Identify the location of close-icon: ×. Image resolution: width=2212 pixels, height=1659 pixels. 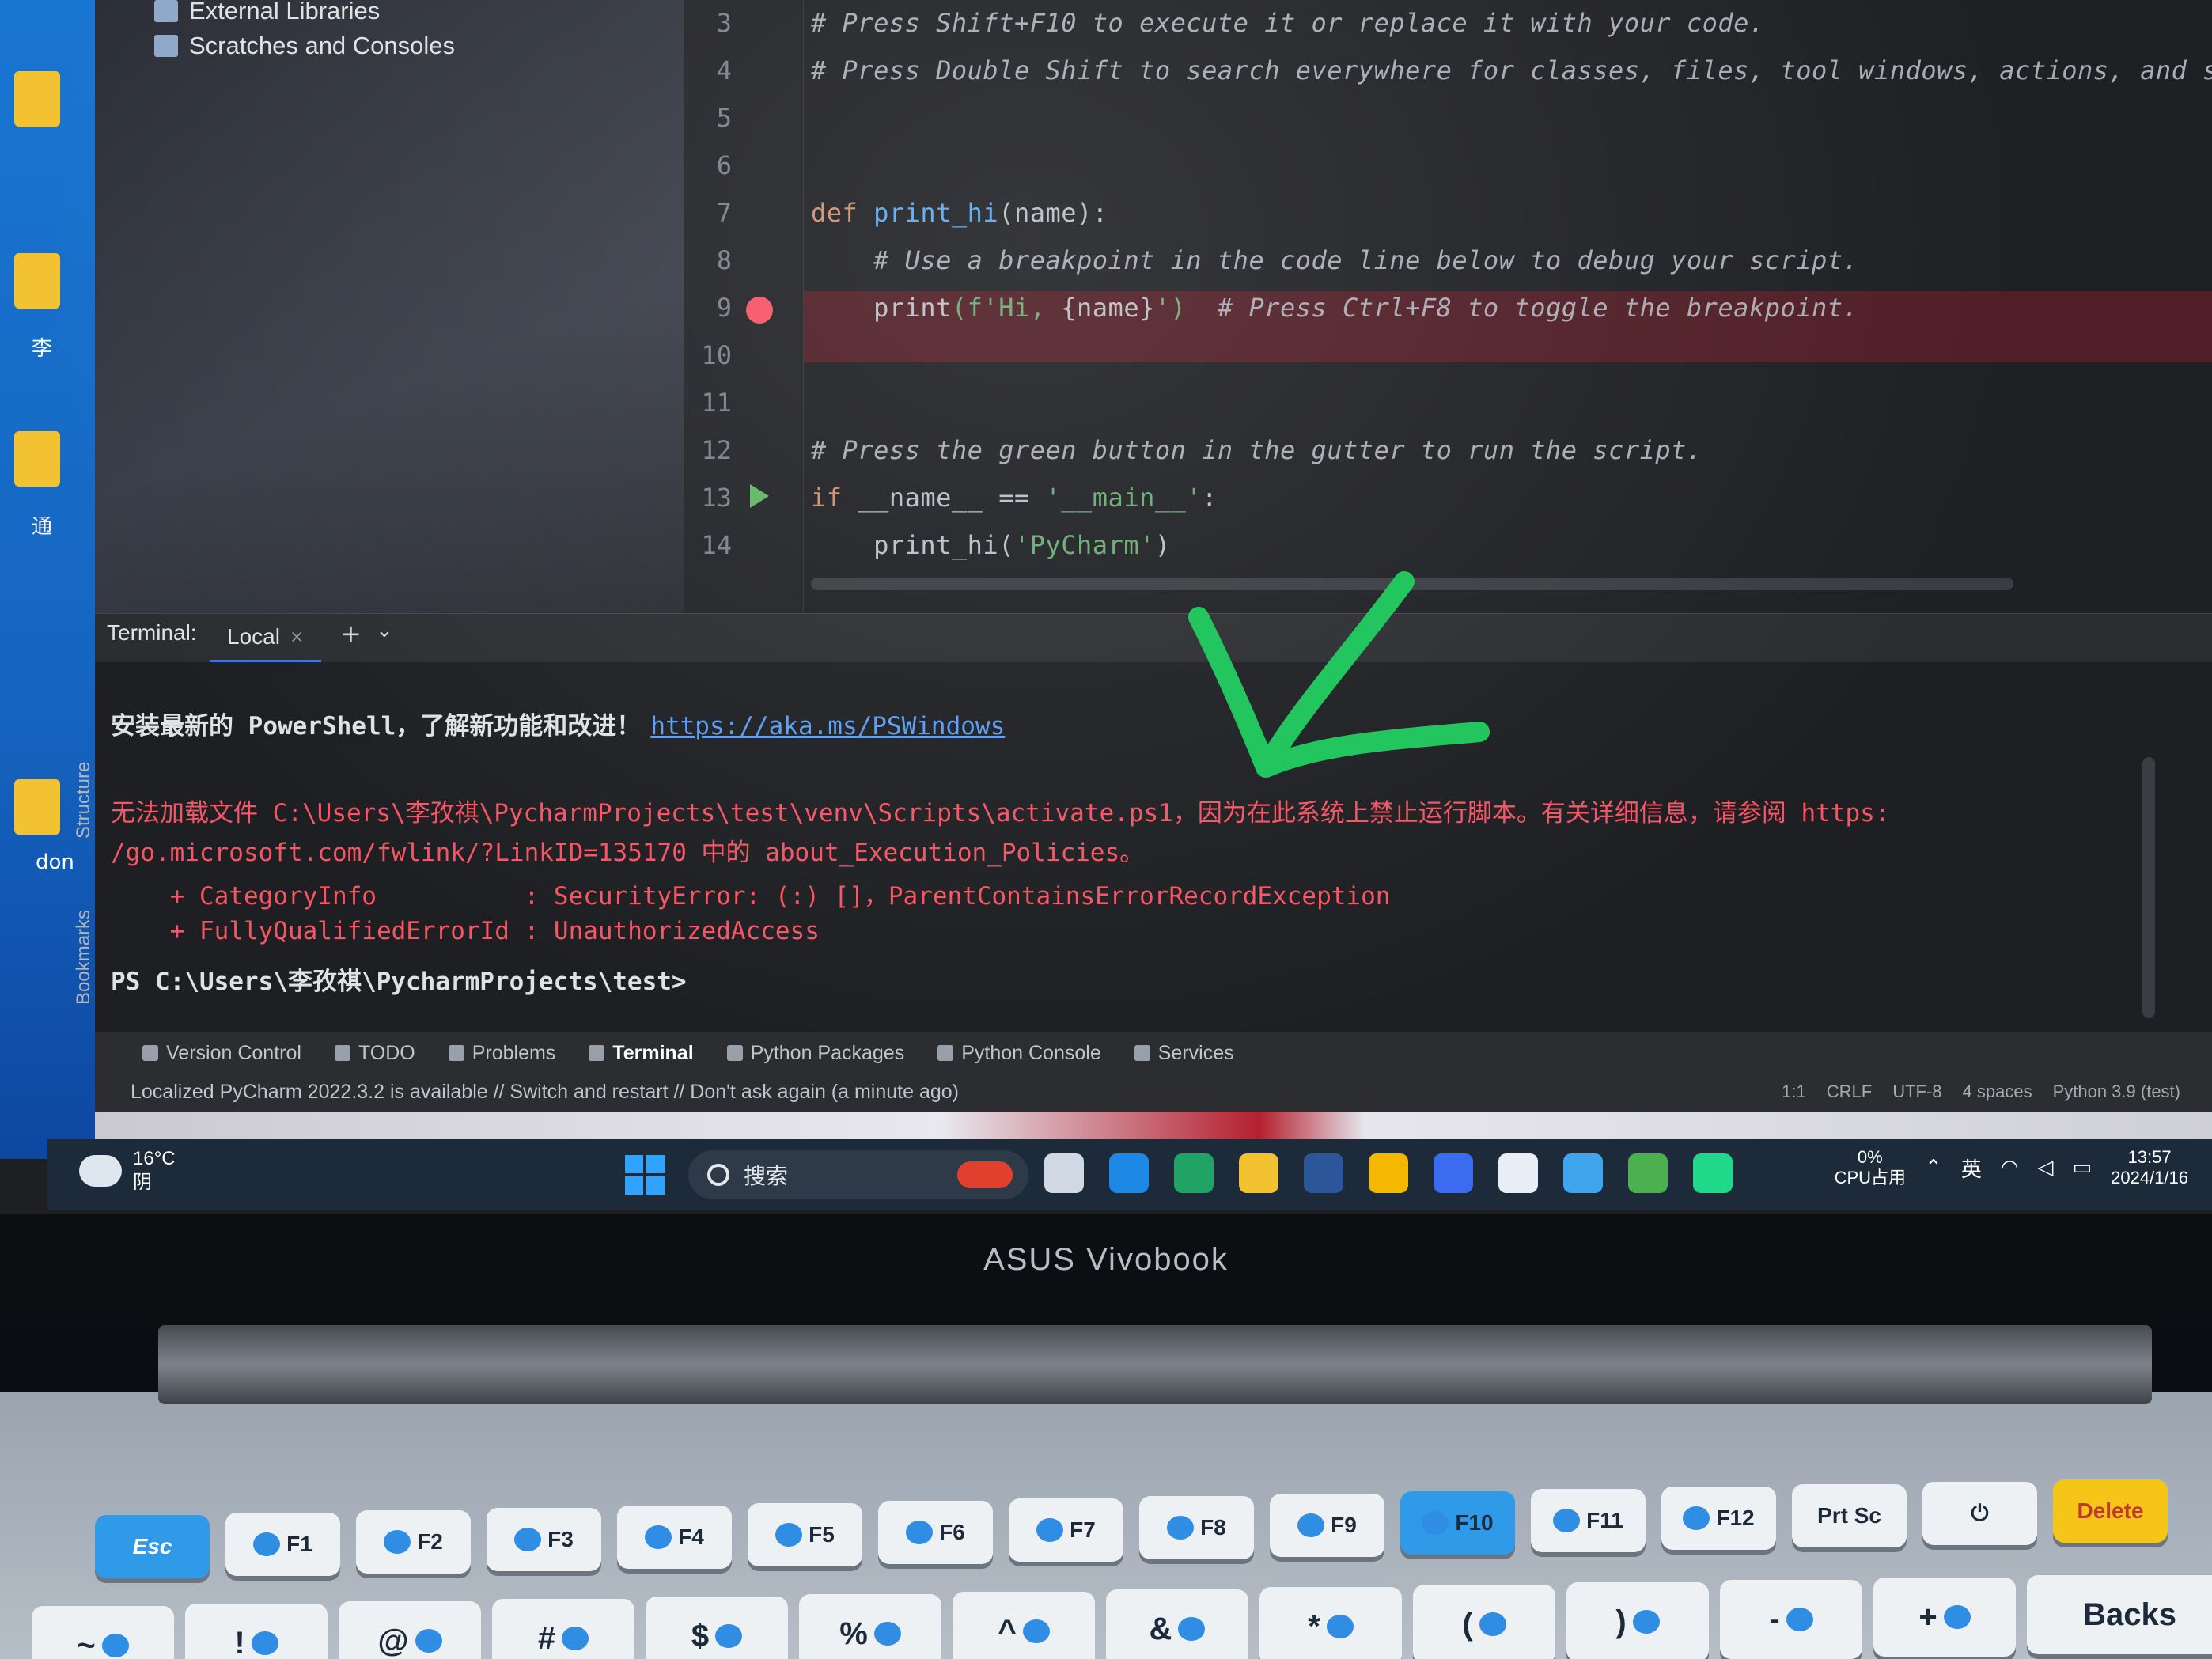
(297, 637).